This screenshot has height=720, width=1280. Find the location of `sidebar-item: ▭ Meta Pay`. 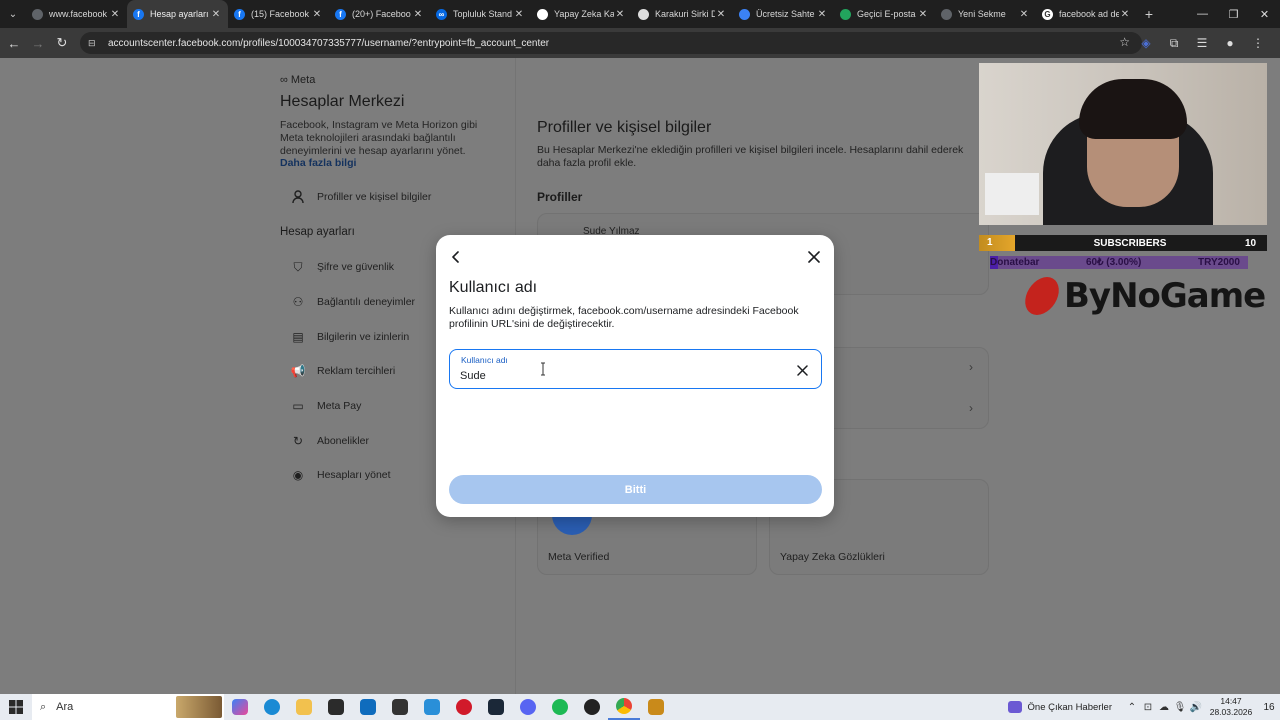

sidebar-item: ▭ Meta Pay is located at coordinates (325, 406).